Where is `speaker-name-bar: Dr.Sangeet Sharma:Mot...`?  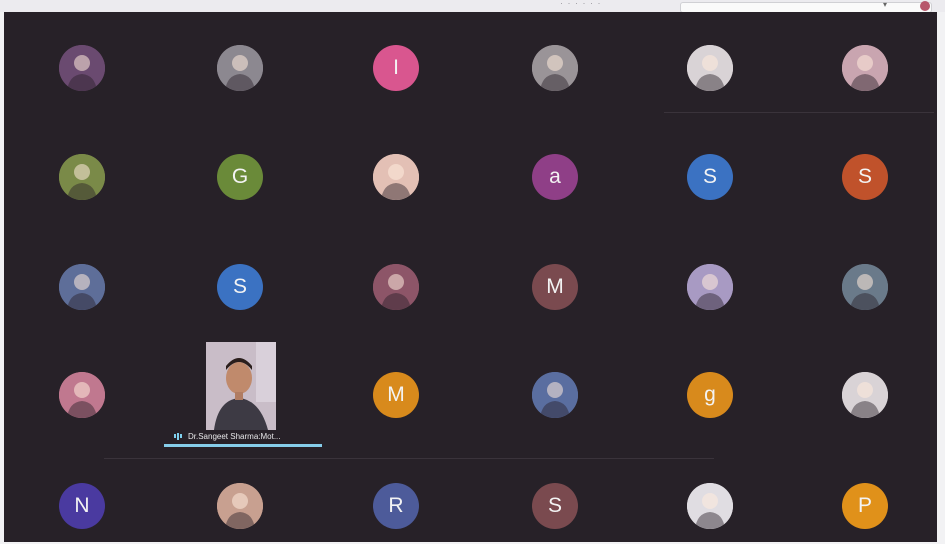
speaker-name-bar: Dr.Sangeet Sharma:Mot... is located at coordinates (227, 436).